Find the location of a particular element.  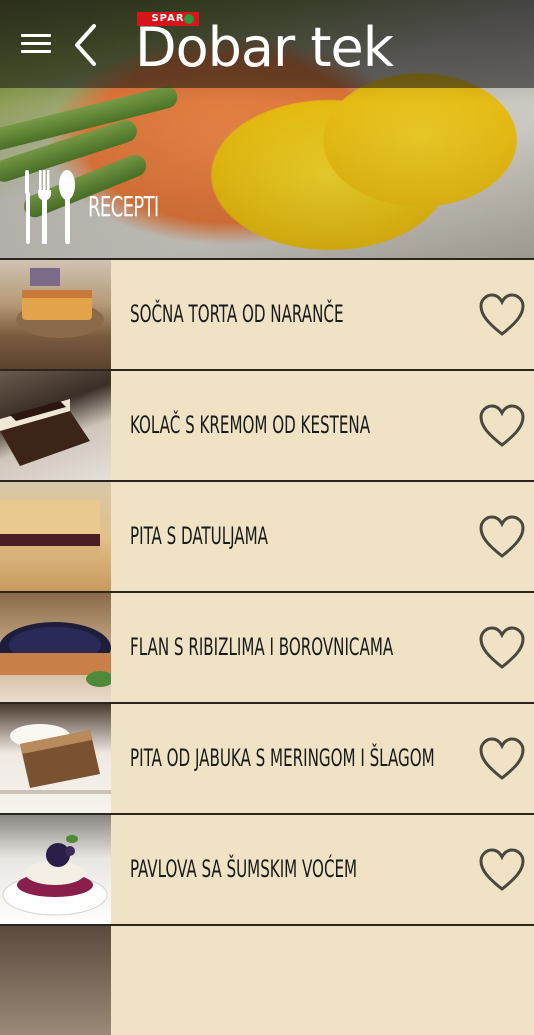

top-app-bar: SPAR Dobar tek is located at coordinates (267, 44).